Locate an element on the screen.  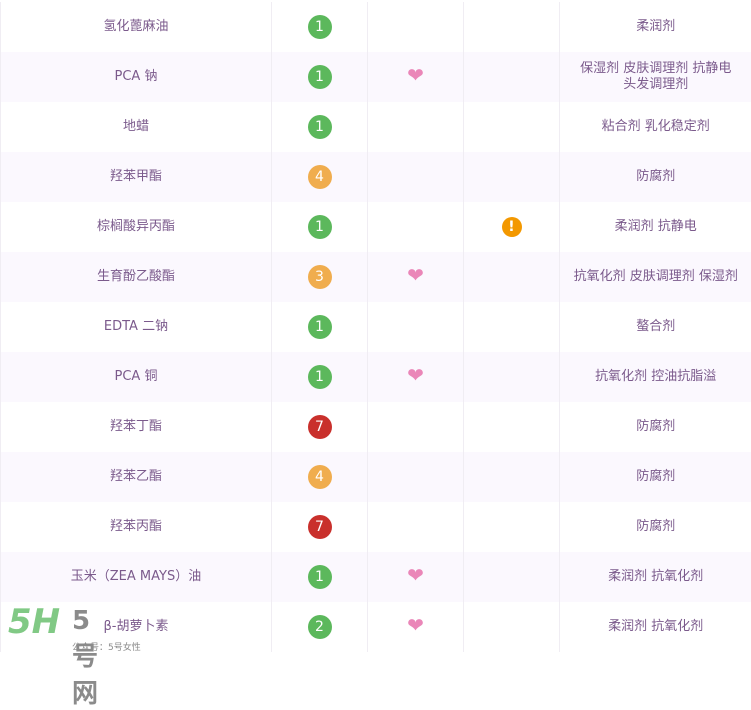
function-cell: 抗氧化剂 皮肤调理剂 保湿剂 is located at coordinates (655, 277).